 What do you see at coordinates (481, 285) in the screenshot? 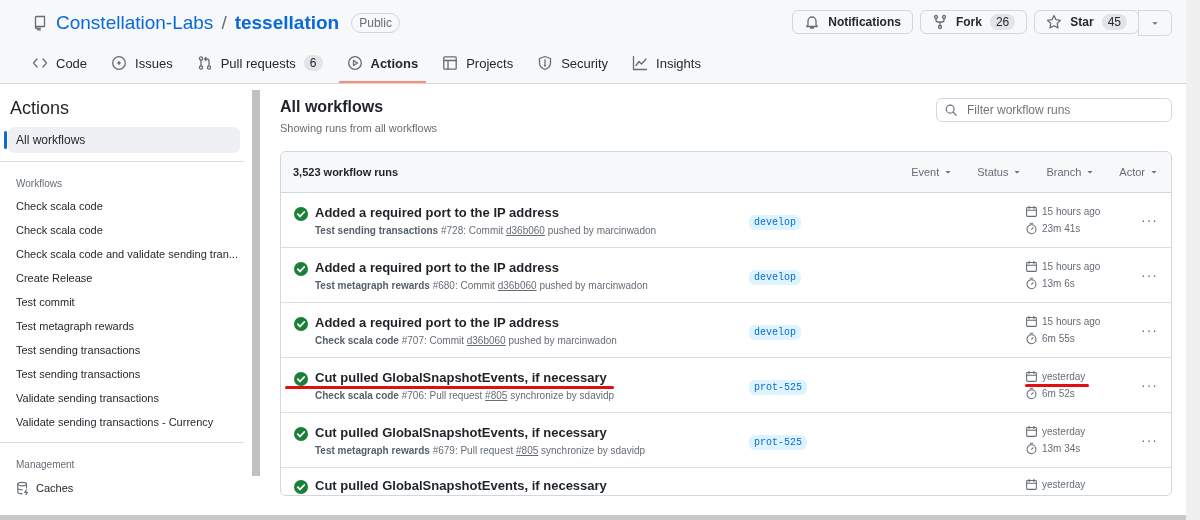
I see `run-details: Test metagraph rewards #680: Commit d36b060 pushed by marcinwadon` at bounding box center [481, 285].